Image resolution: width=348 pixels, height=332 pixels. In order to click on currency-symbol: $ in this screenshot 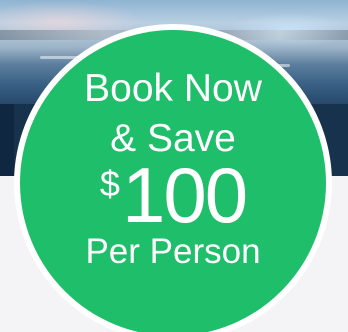, I will do `click(109, 183)`.